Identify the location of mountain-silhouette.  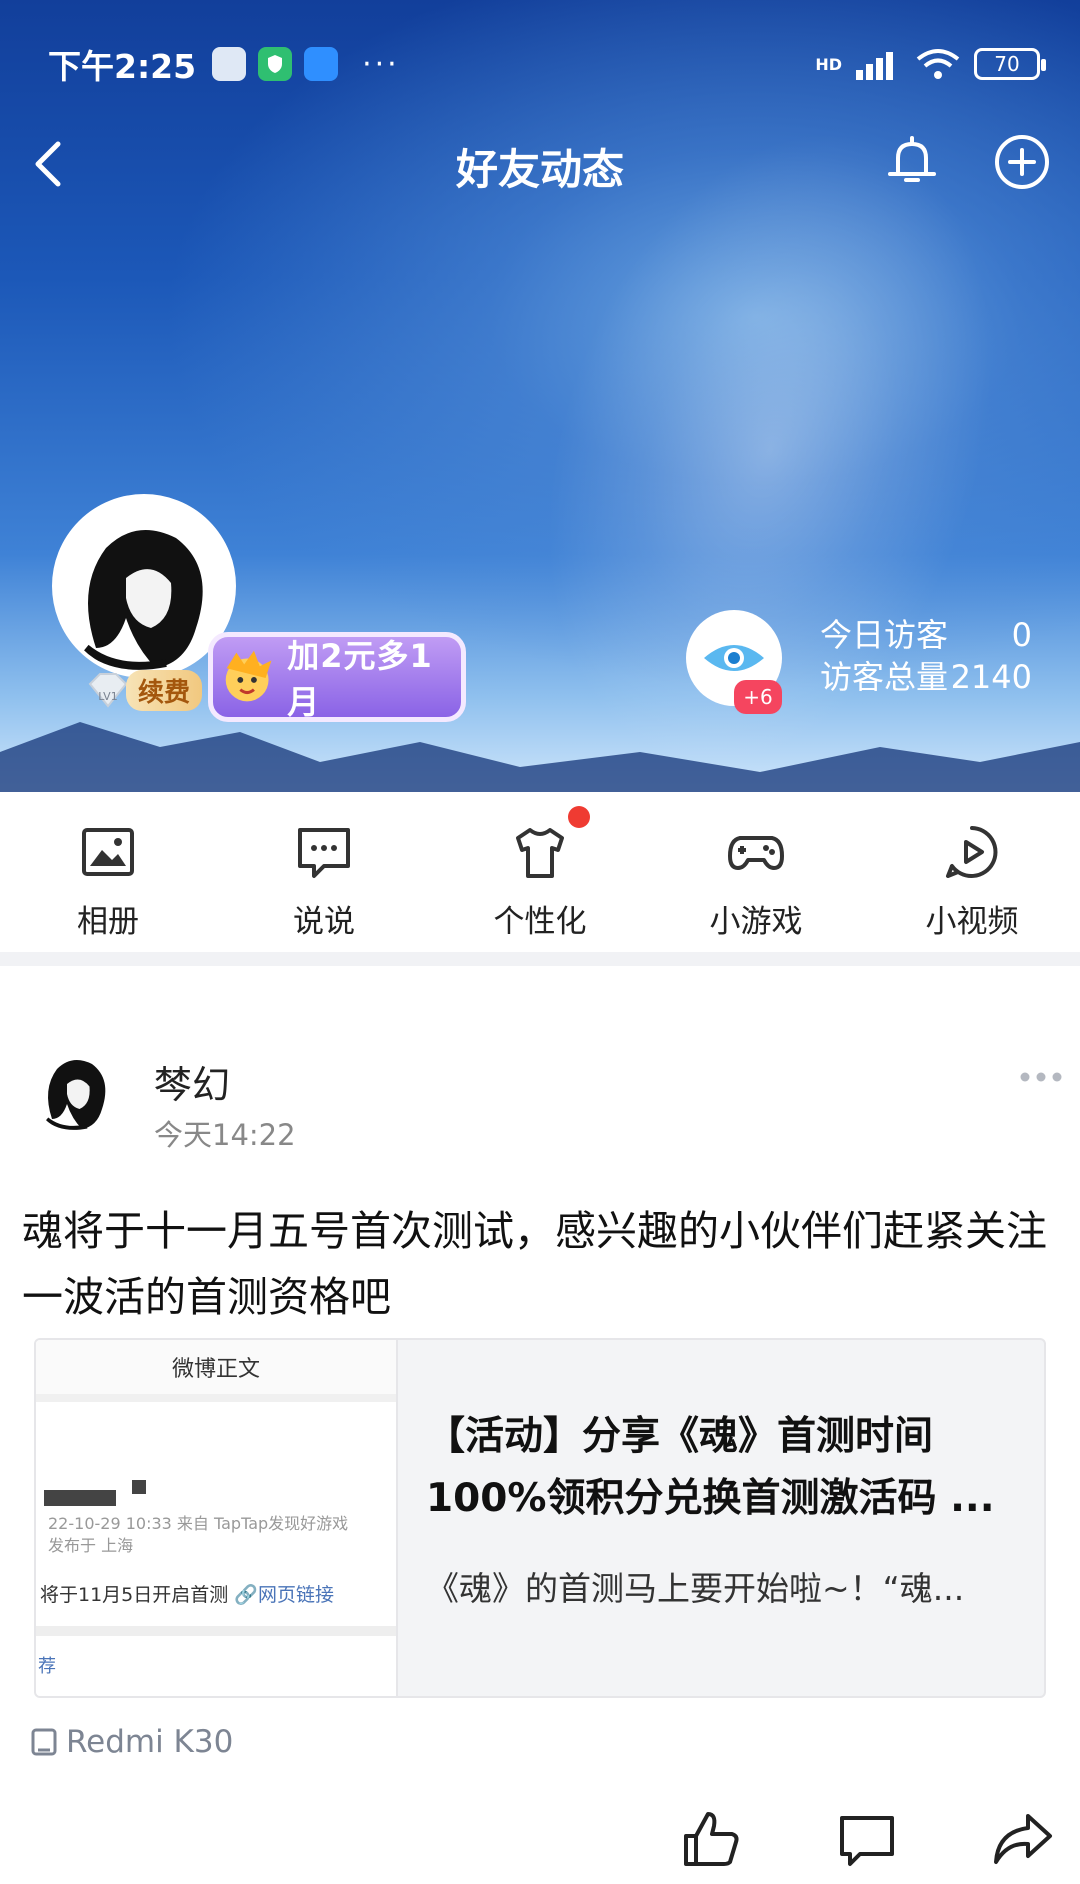
(540, 757).